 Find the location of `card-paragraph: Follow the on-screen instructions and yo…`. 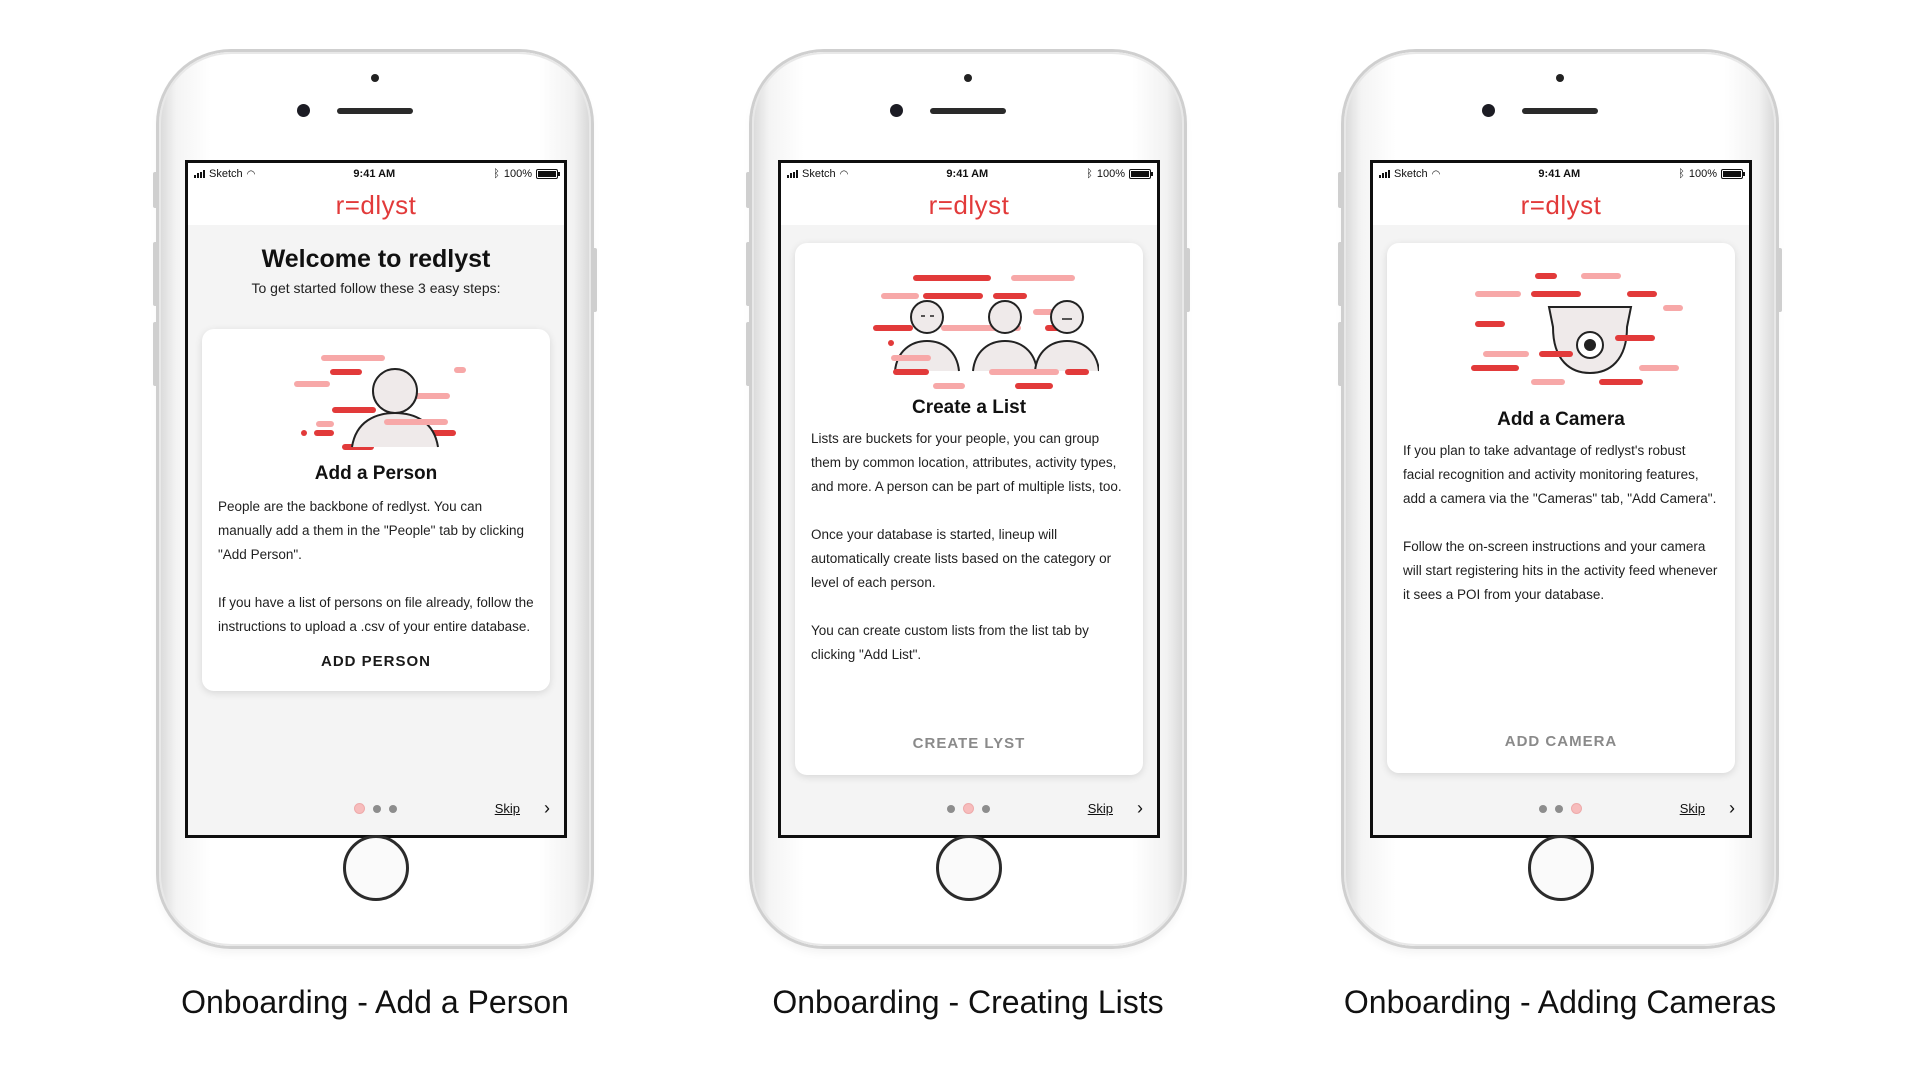

card-paragraph: Follow the on-screen instructions and yo… is located at coordinates (1560, 570).